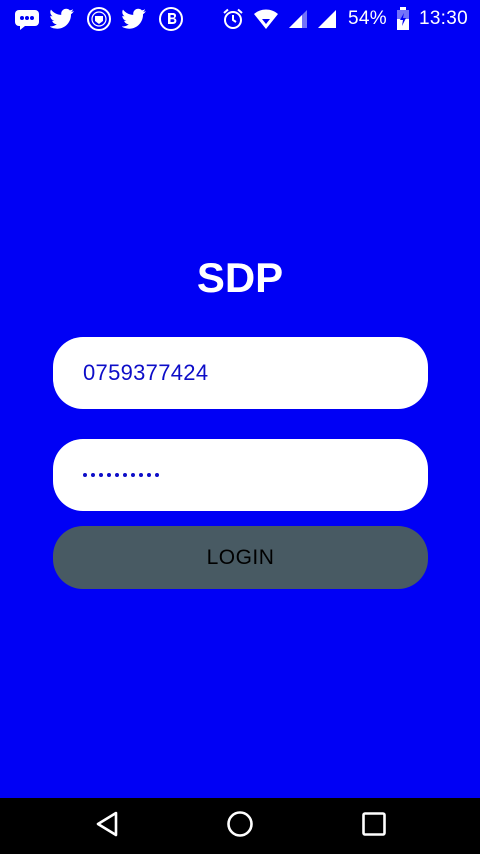 This screenshot has height=854, width=480. What do you see at coordinates (367, 18) in the screenshot?
I see `battery-percent: 54%` at bounding box center [367, 18].